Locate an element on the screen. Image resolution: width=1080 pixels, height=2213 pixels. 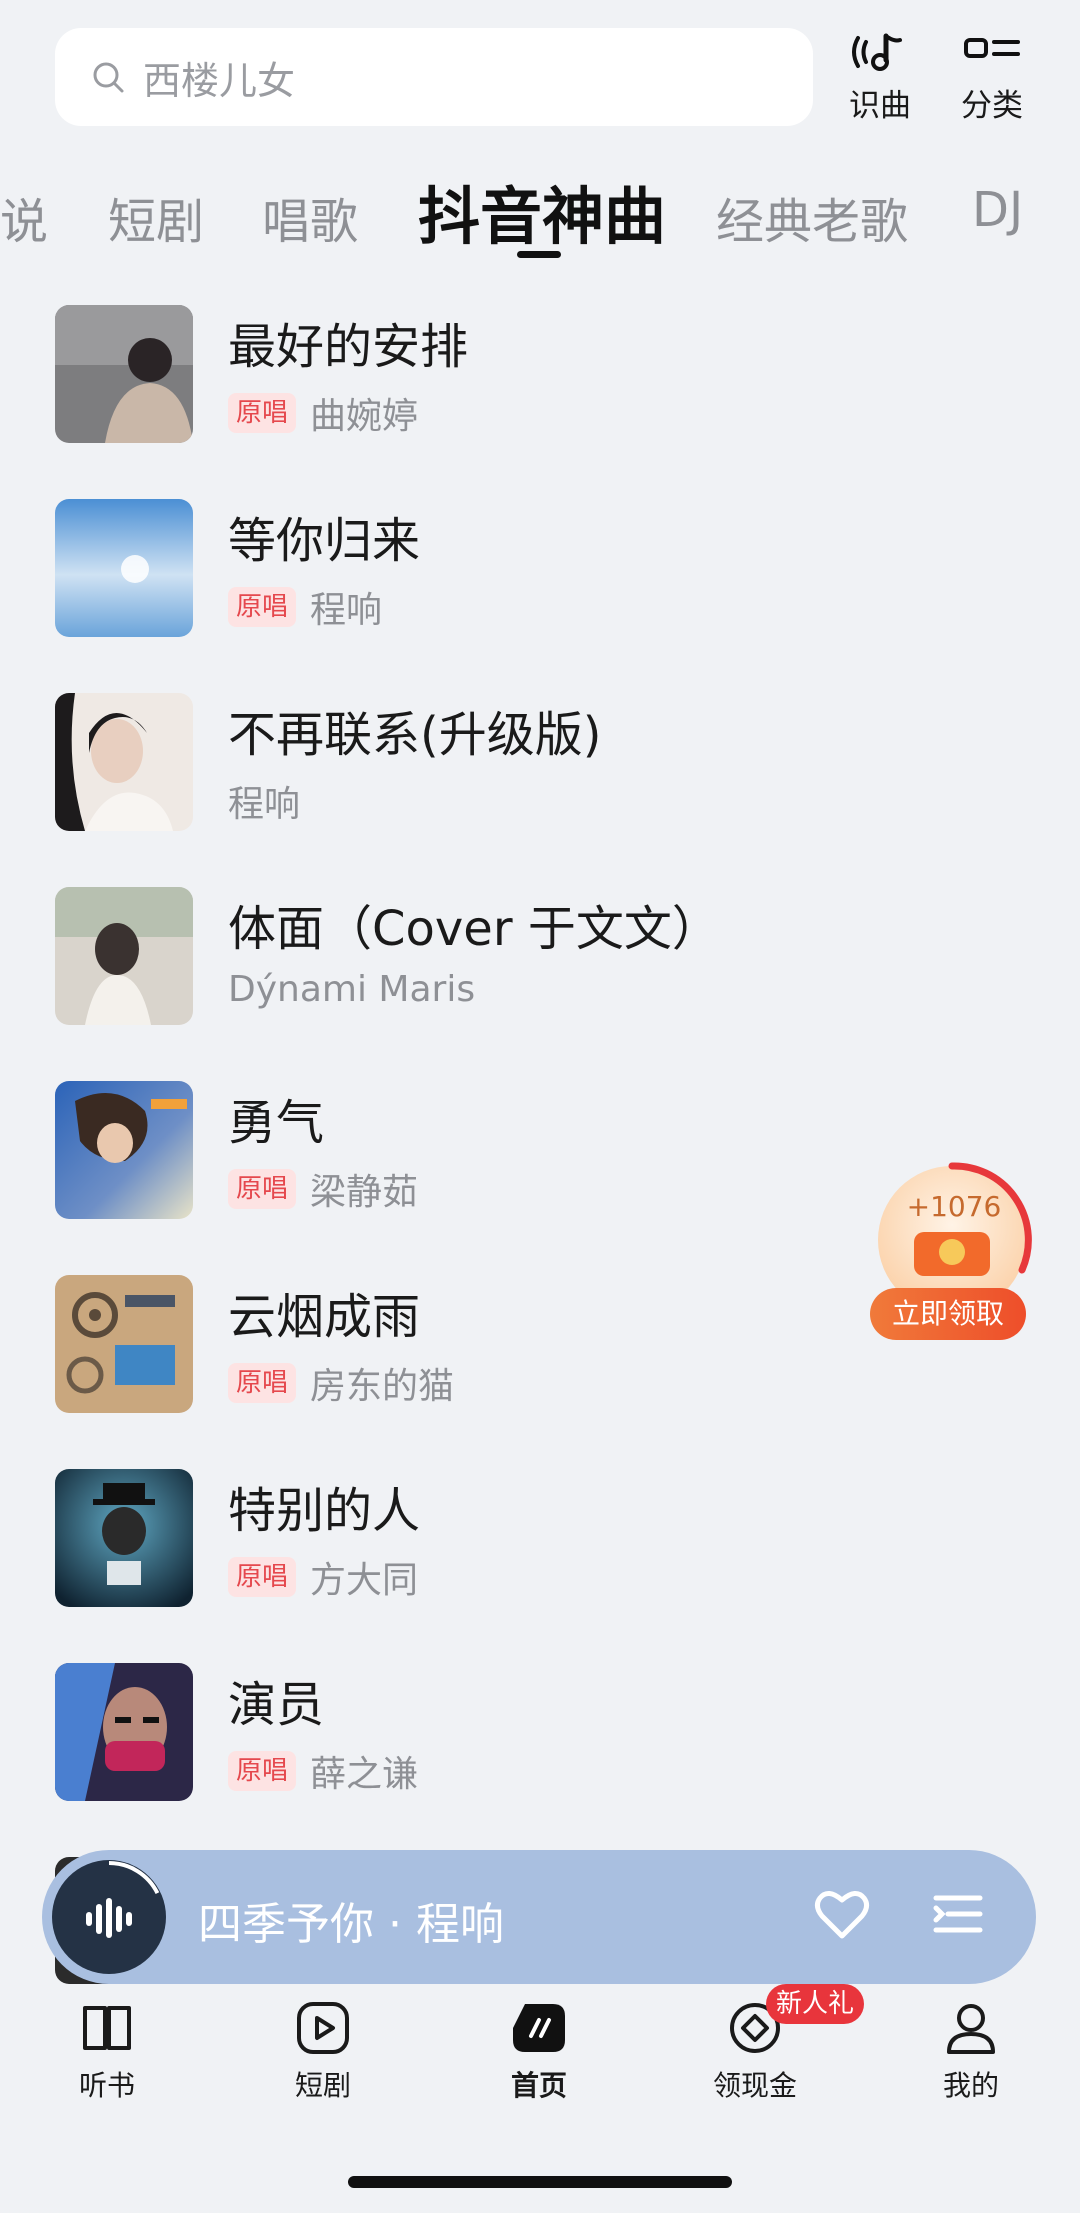
song-artist: 曲婉婷 is located at coordinates (364, 416).